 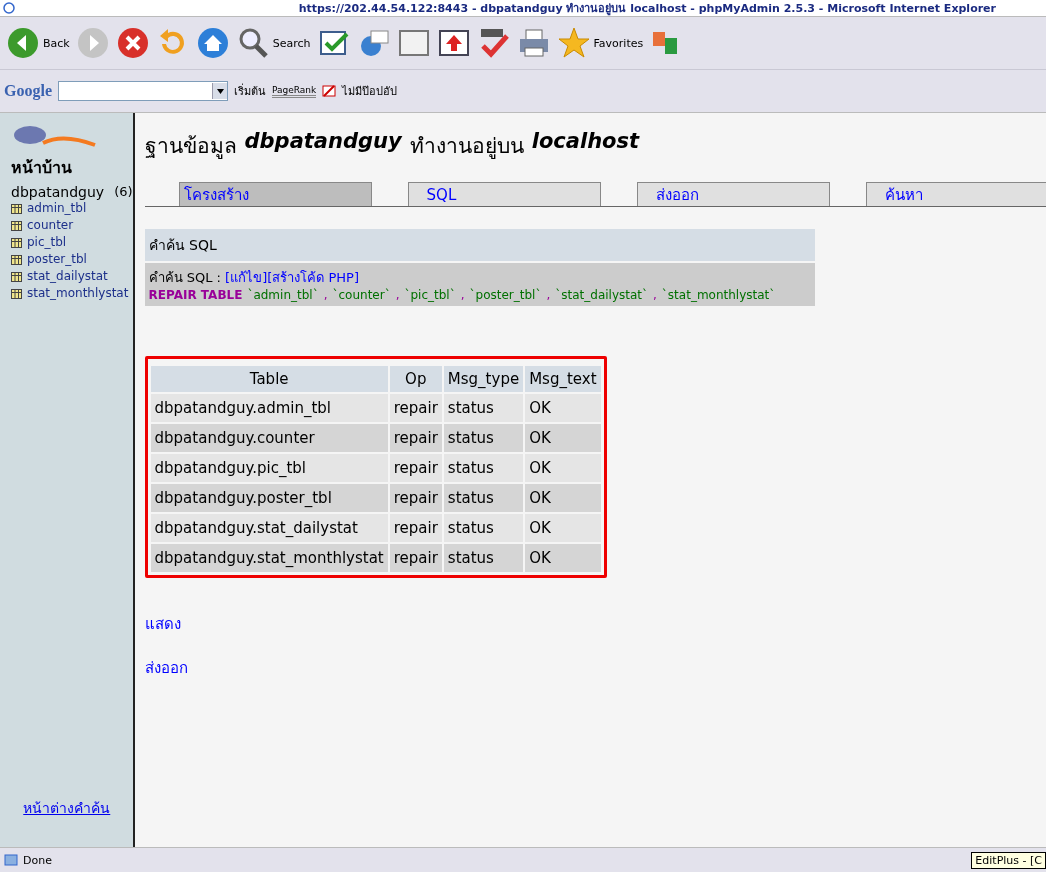 I want to click on tab: ค้นหา, so click(x=955, y=194).